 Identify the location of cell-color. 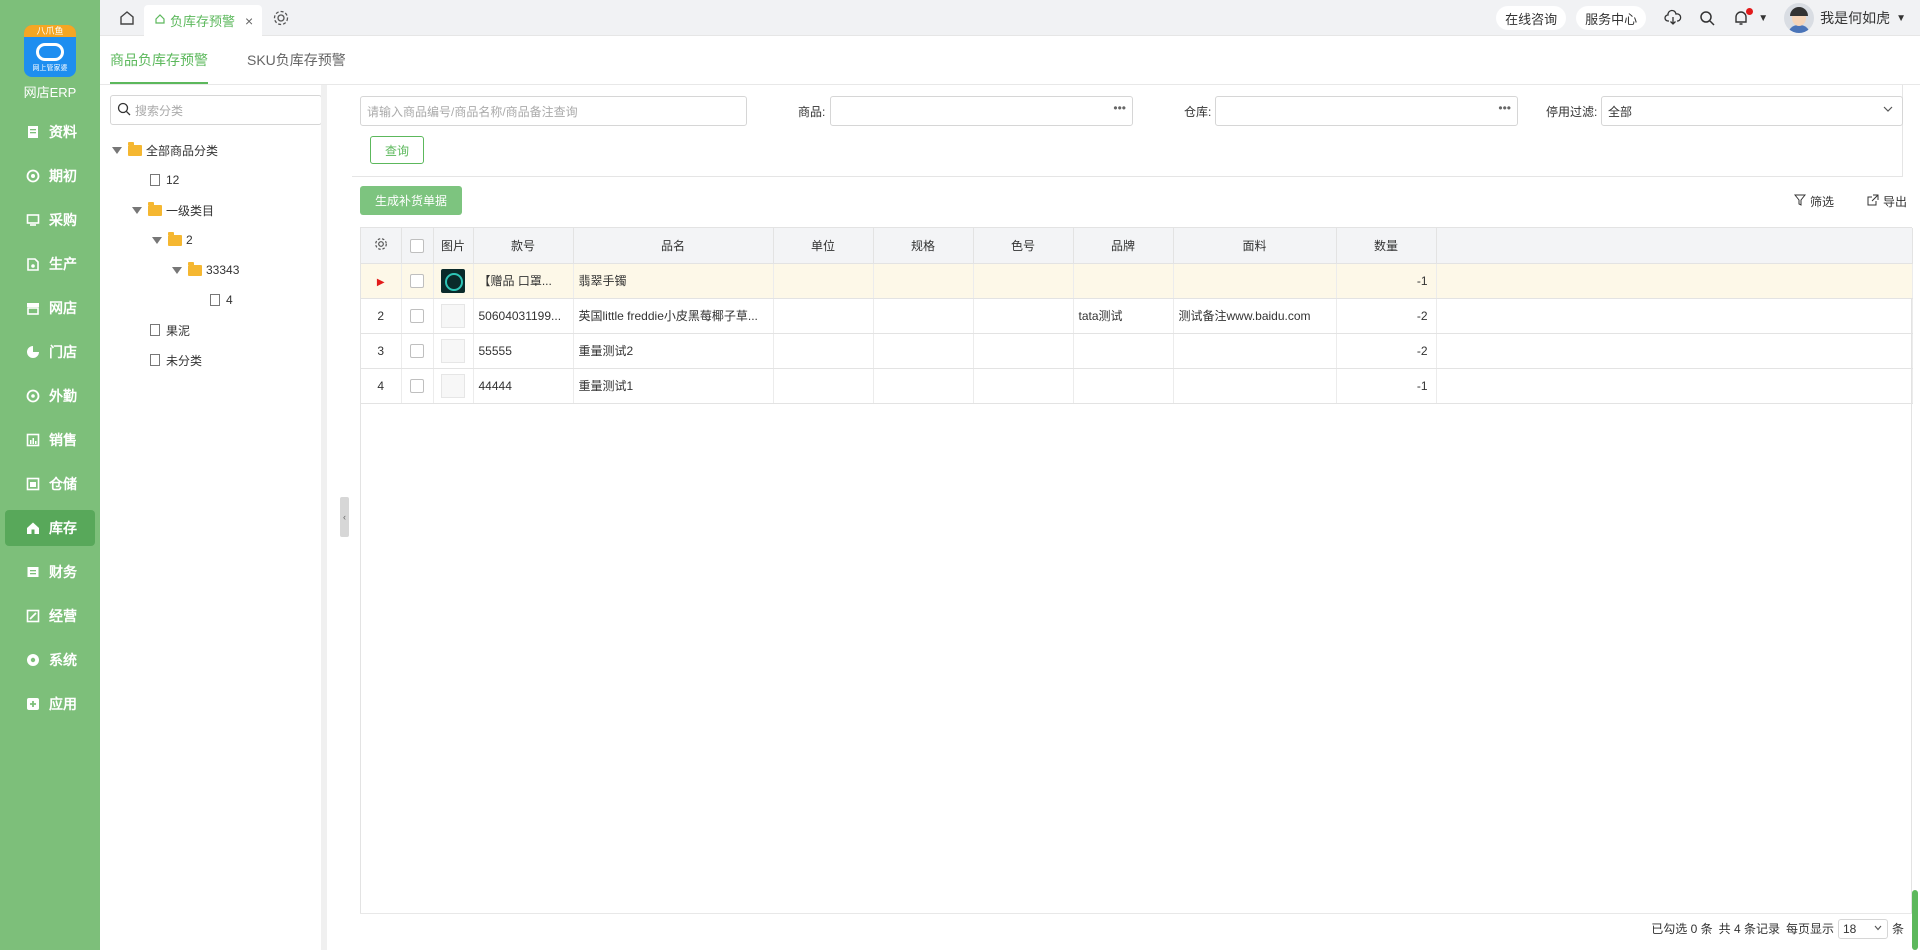
(1023, 281).